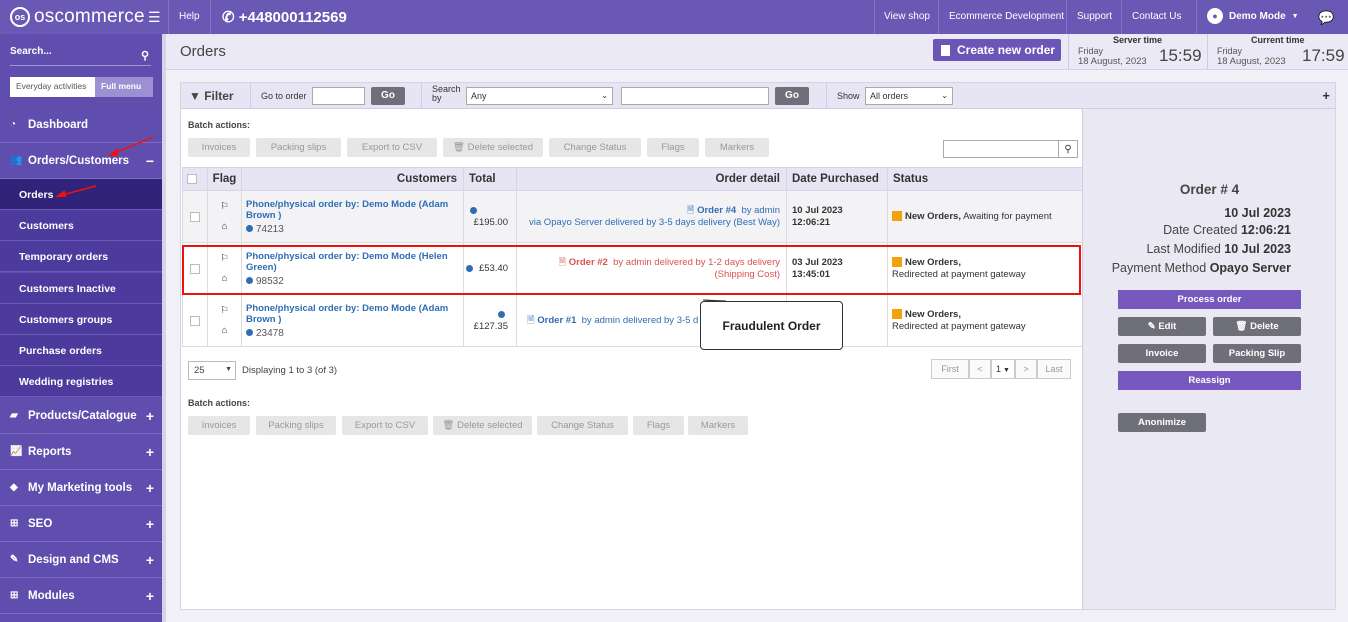 The width and height of the screenshot is (1348, 622). What do you see at coordinates (81, 319) in the screenshot?
I see `sidebar-subitem-customers-groups: Customers groups` at bounding box center [81, 319].